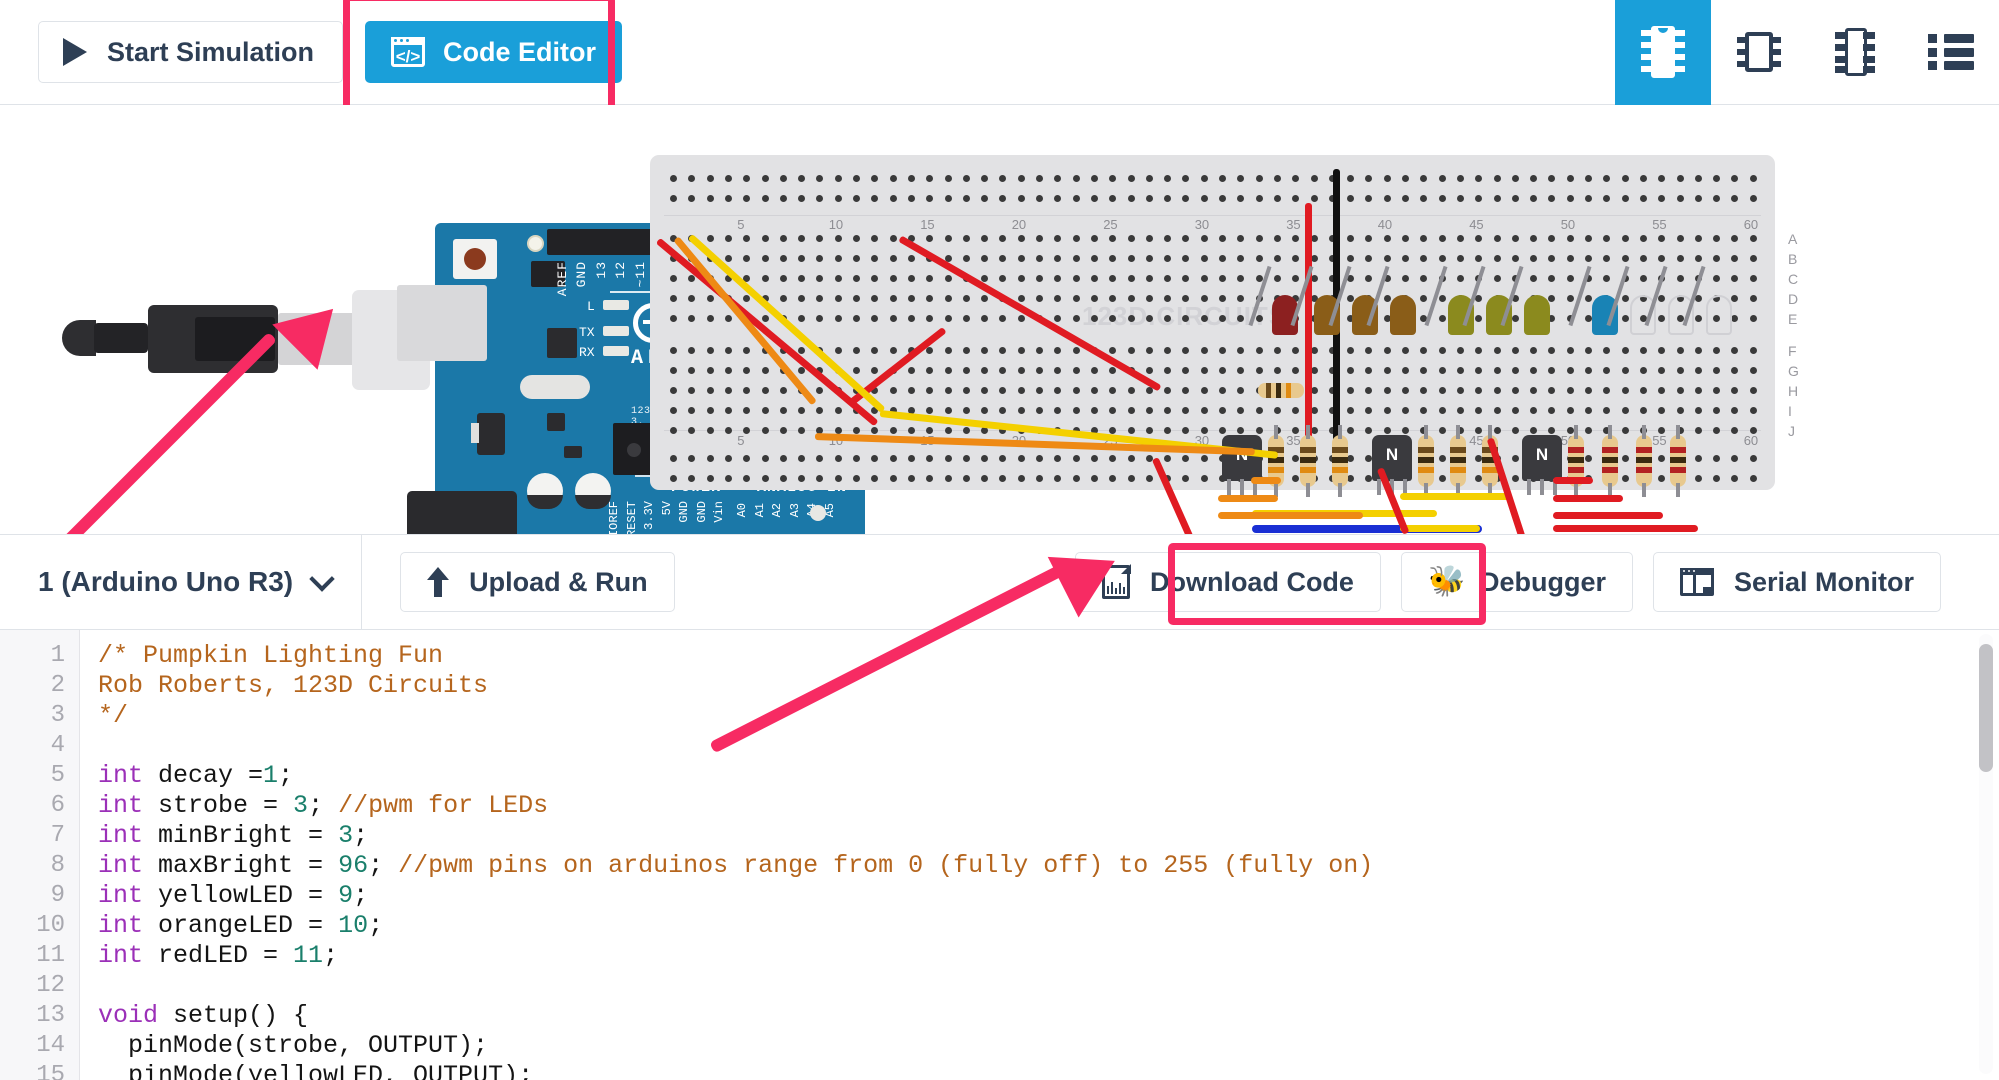 The width and height of the screenshot is (1999, 1080). What do you see at coordinates (558, 581) in the screenshot?
I see `upload-run-label: Upload & Run` at bounding box center [558, 581].